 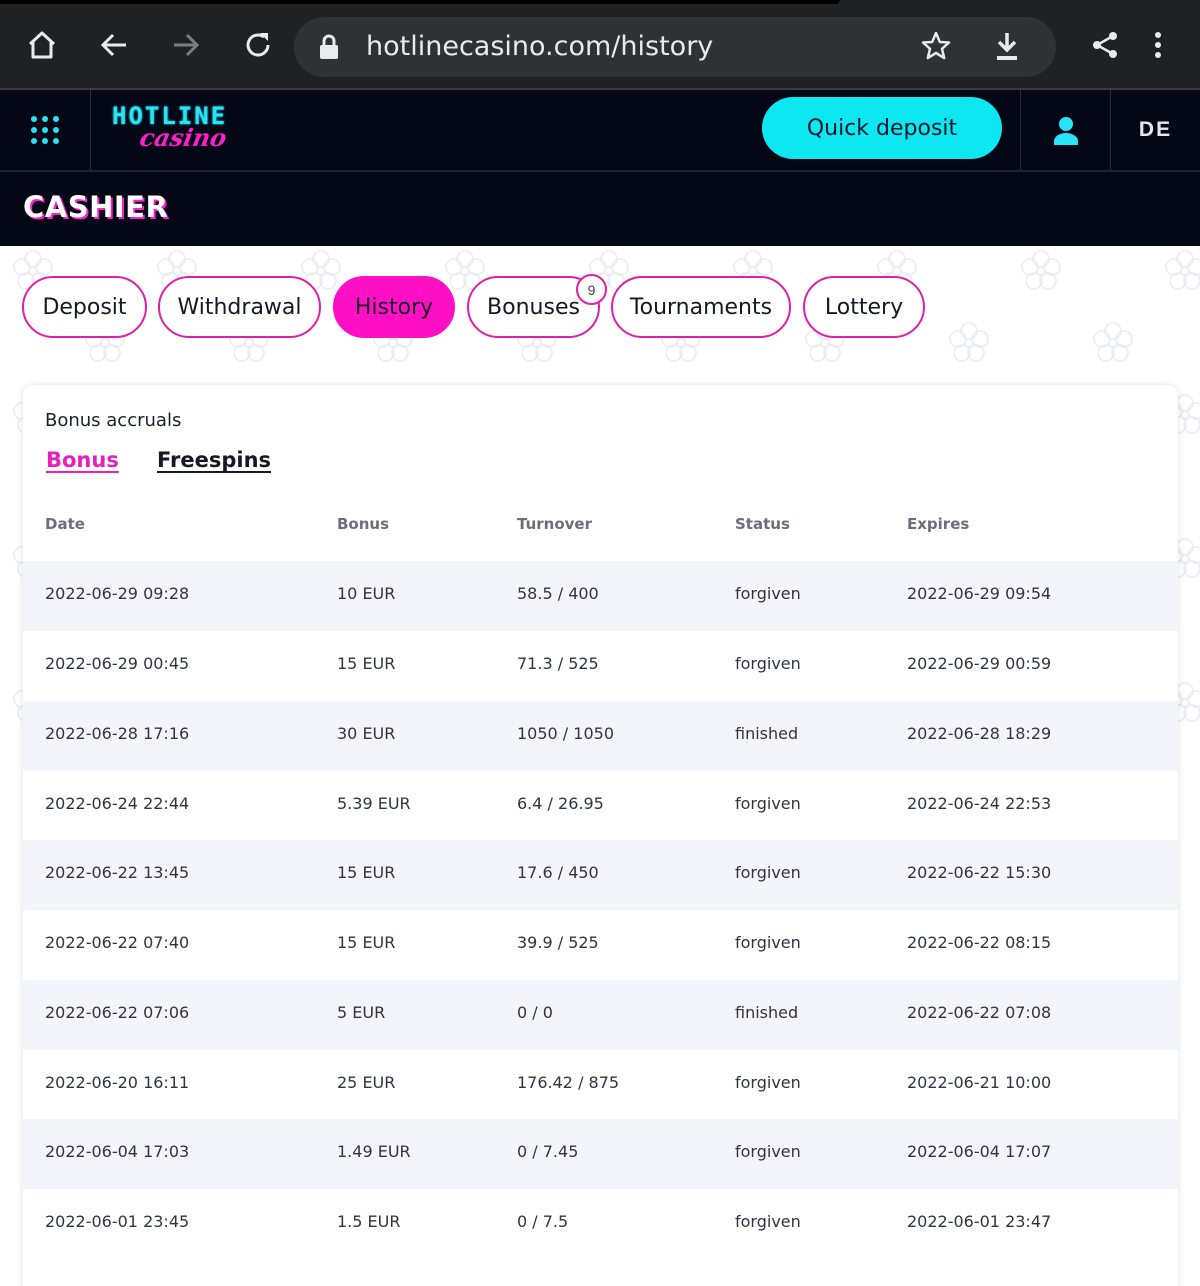 What do you see at coordinates (42, 45) in the screenshot?
I see `home-icon` at bounding box center [42, 45].